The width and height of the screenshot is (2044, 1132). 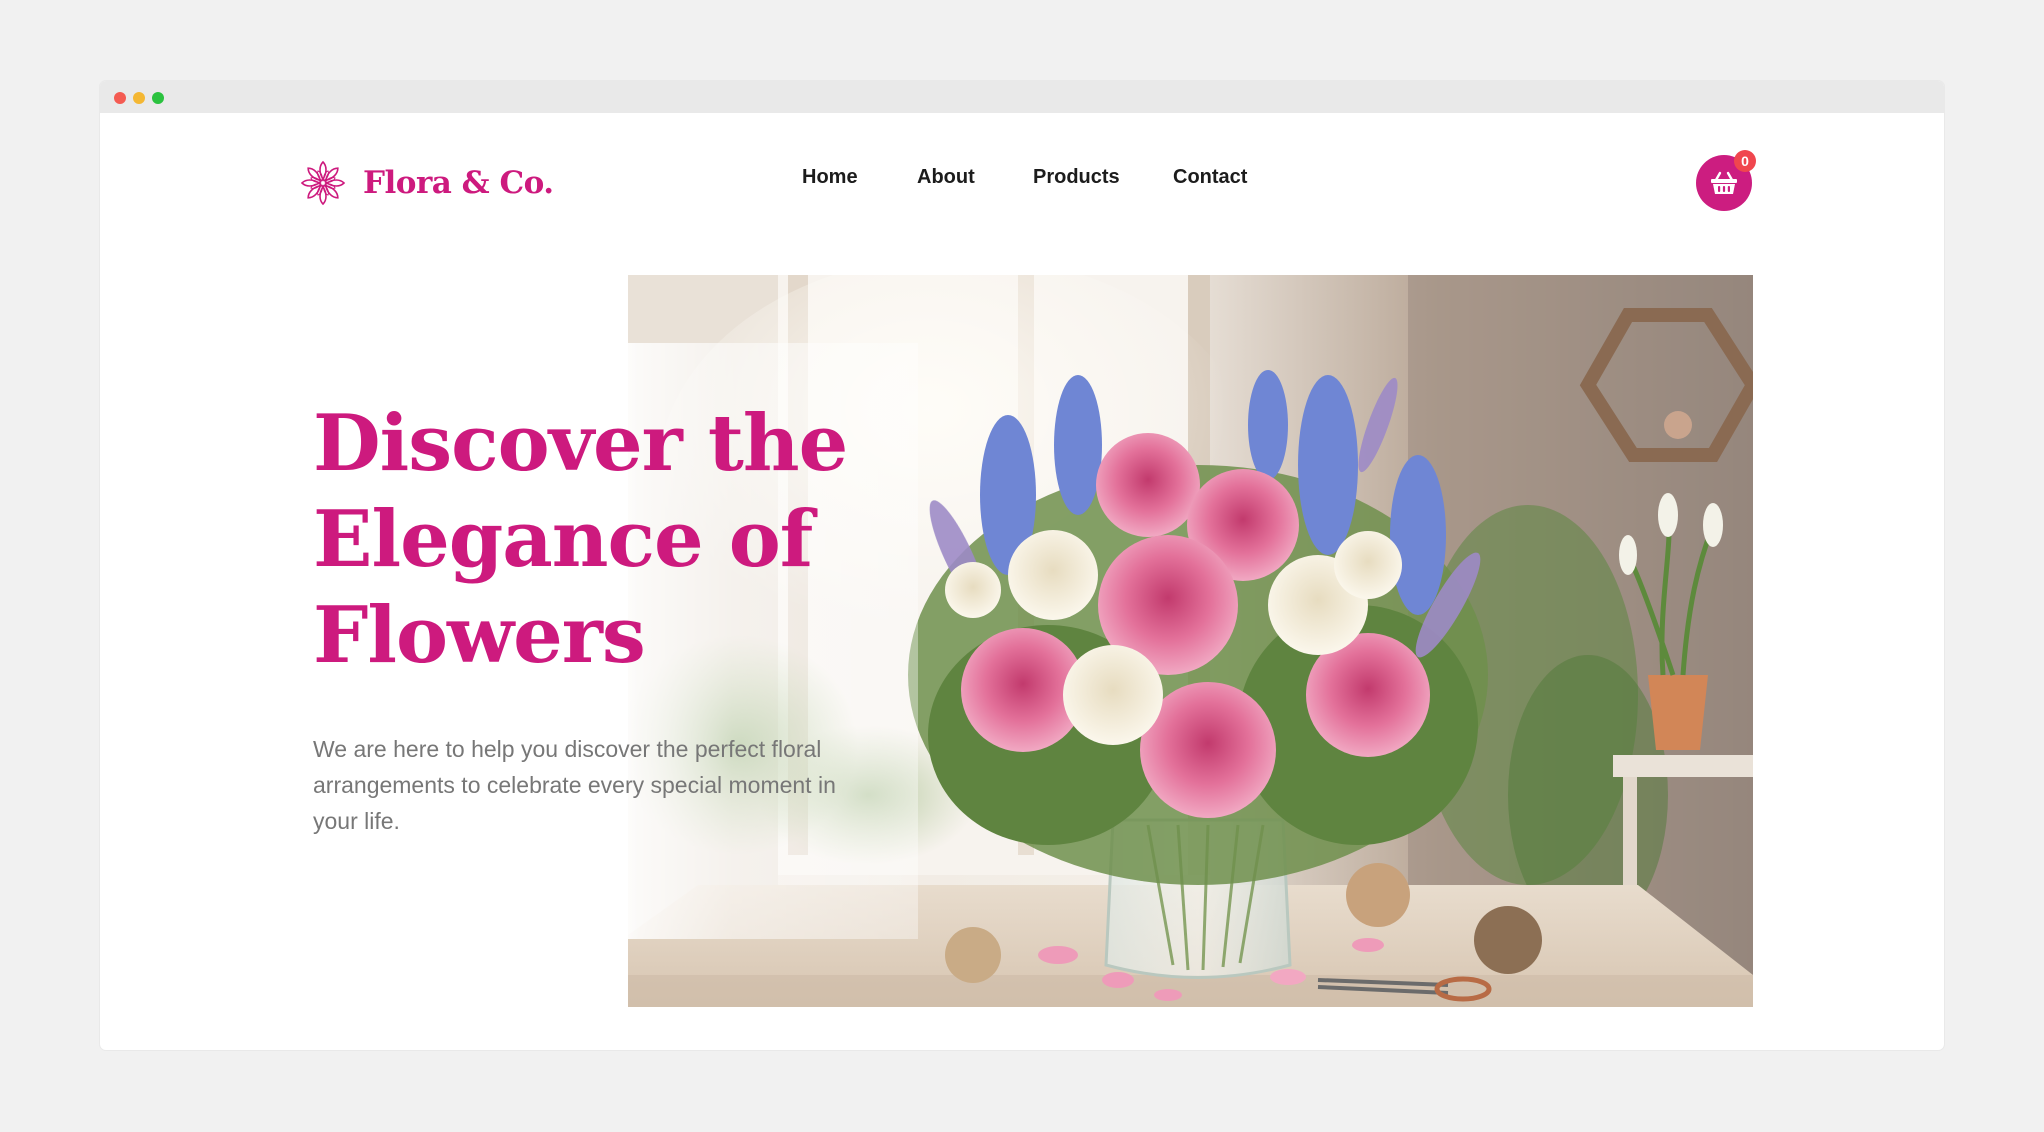 I want to click on basket-icon, so click(x=1724, y=182).